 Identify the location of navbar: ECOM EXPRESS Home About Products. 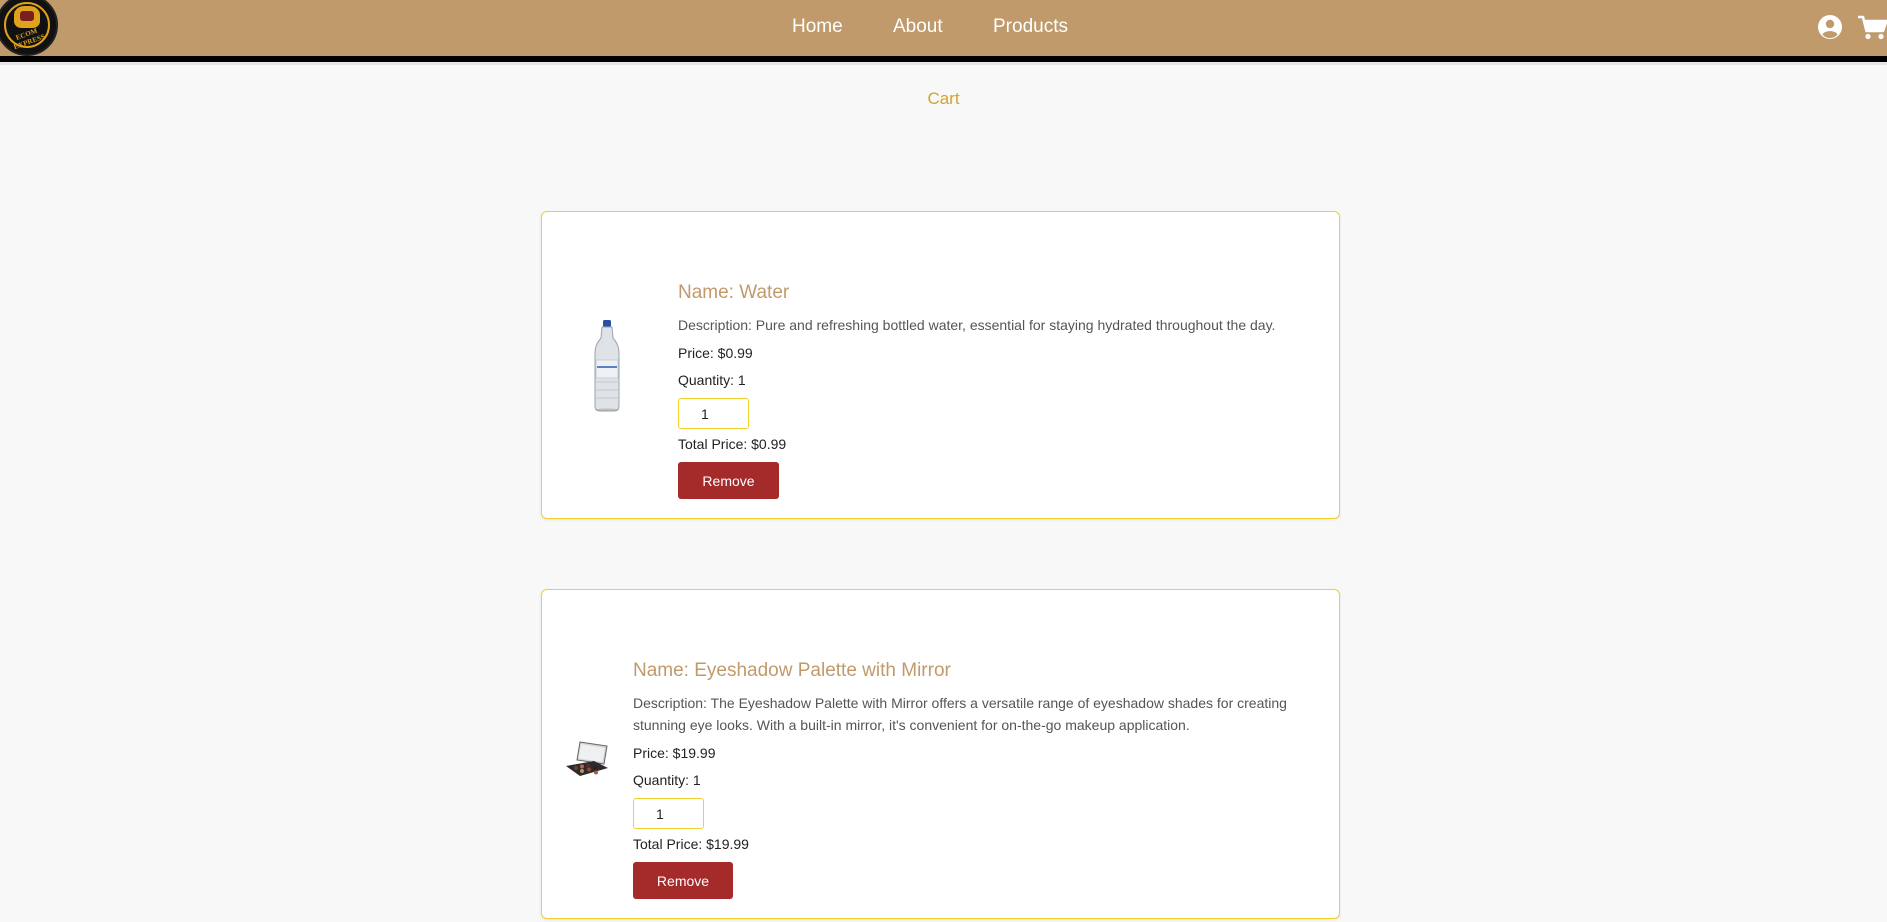
(943, 32).